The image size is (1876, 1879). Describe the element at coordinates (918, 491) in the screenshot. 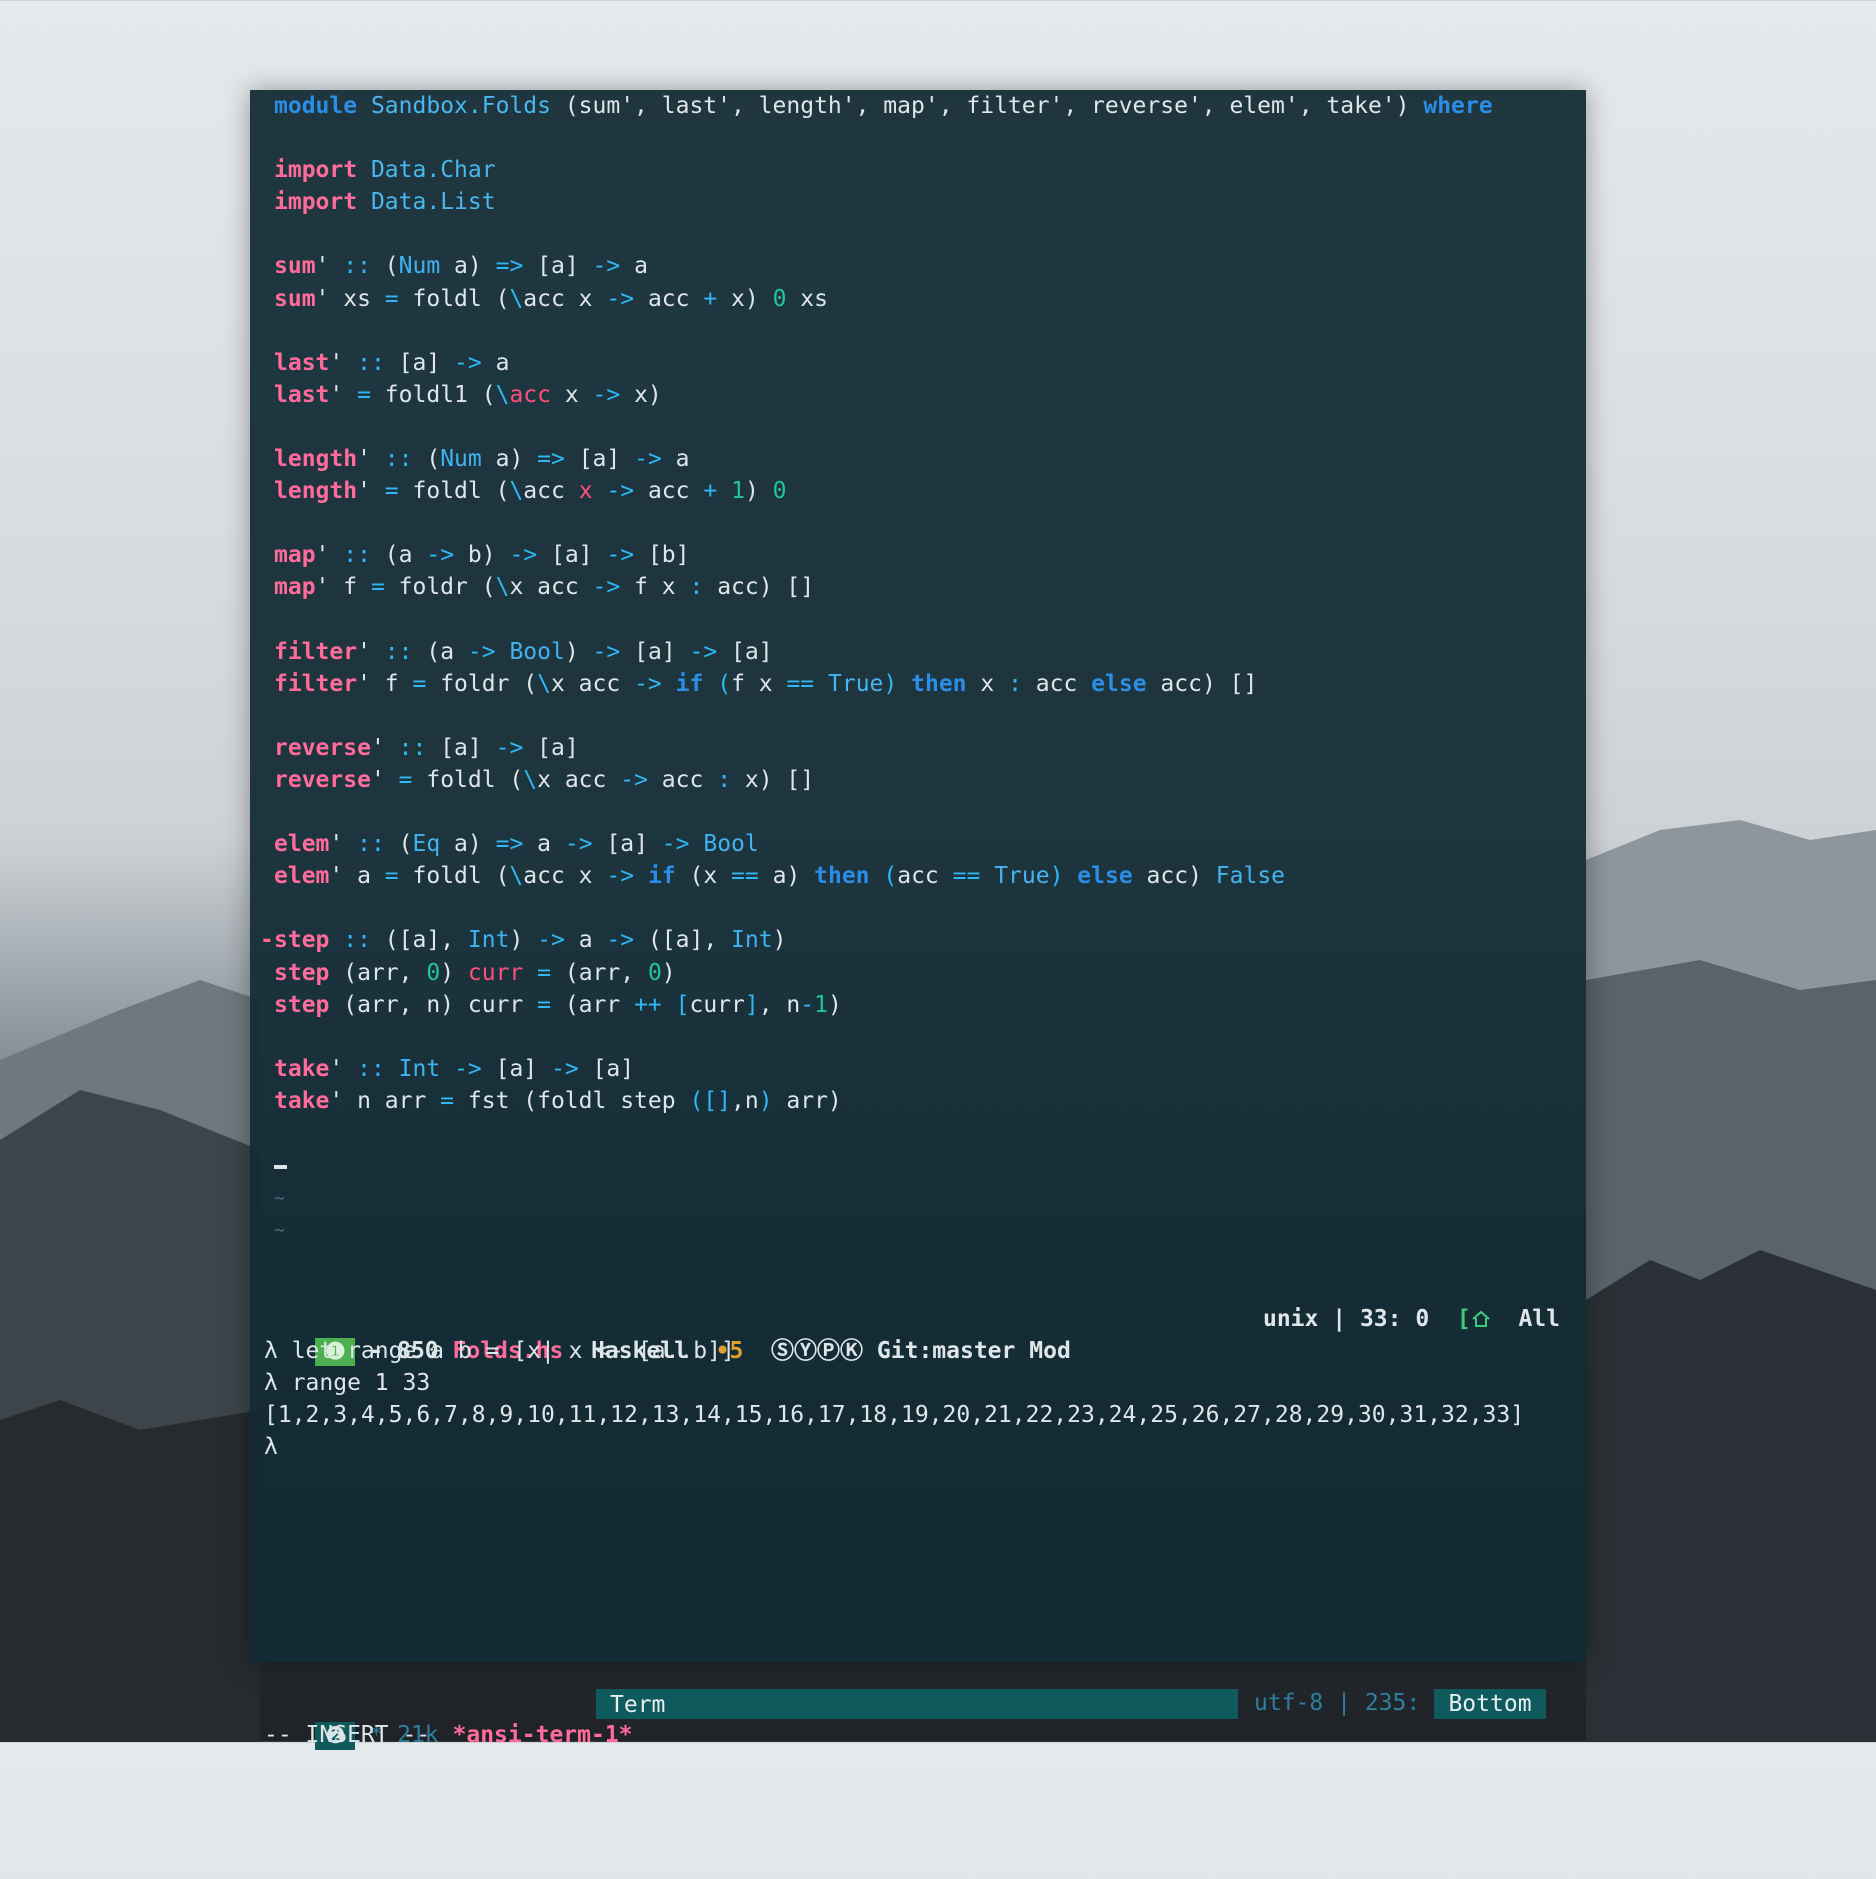

I see `code-line: length' = foldl (\acc x -> acc + 1) 0` at that location.